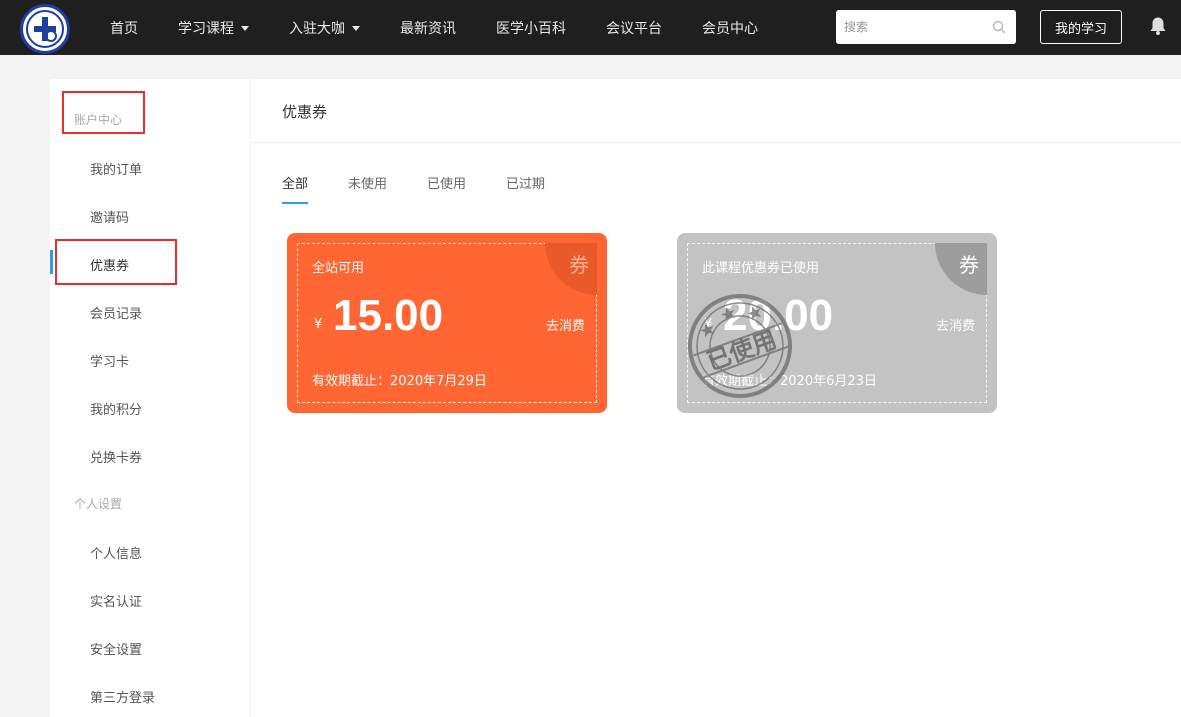 The height and width of the screenshot is (717, 1181). What do you see at coordinates (531, 27) in the screenshot?
I see `nav-medical-wiki: 医学小百科` at bounding box center [531, 27].